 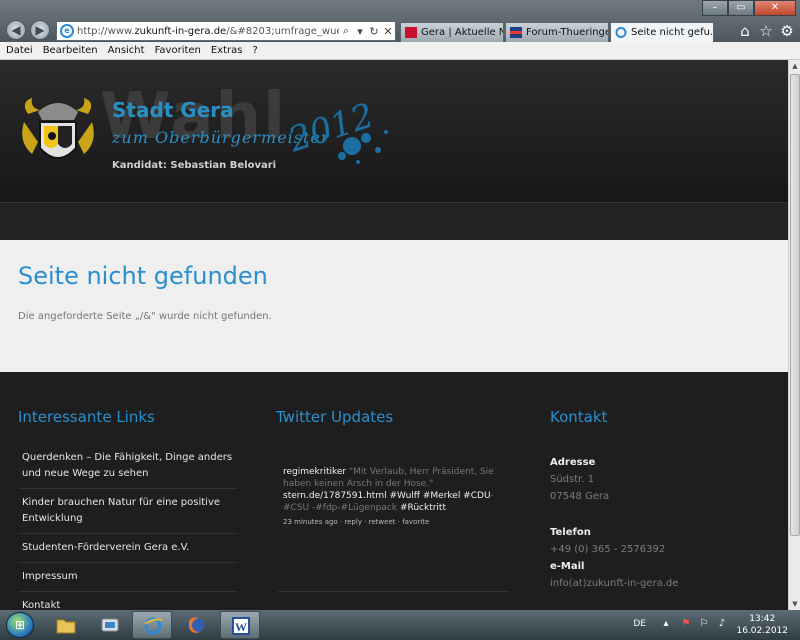 I want to click on tweet-retweet: retweet, so click(x=382, y=522).